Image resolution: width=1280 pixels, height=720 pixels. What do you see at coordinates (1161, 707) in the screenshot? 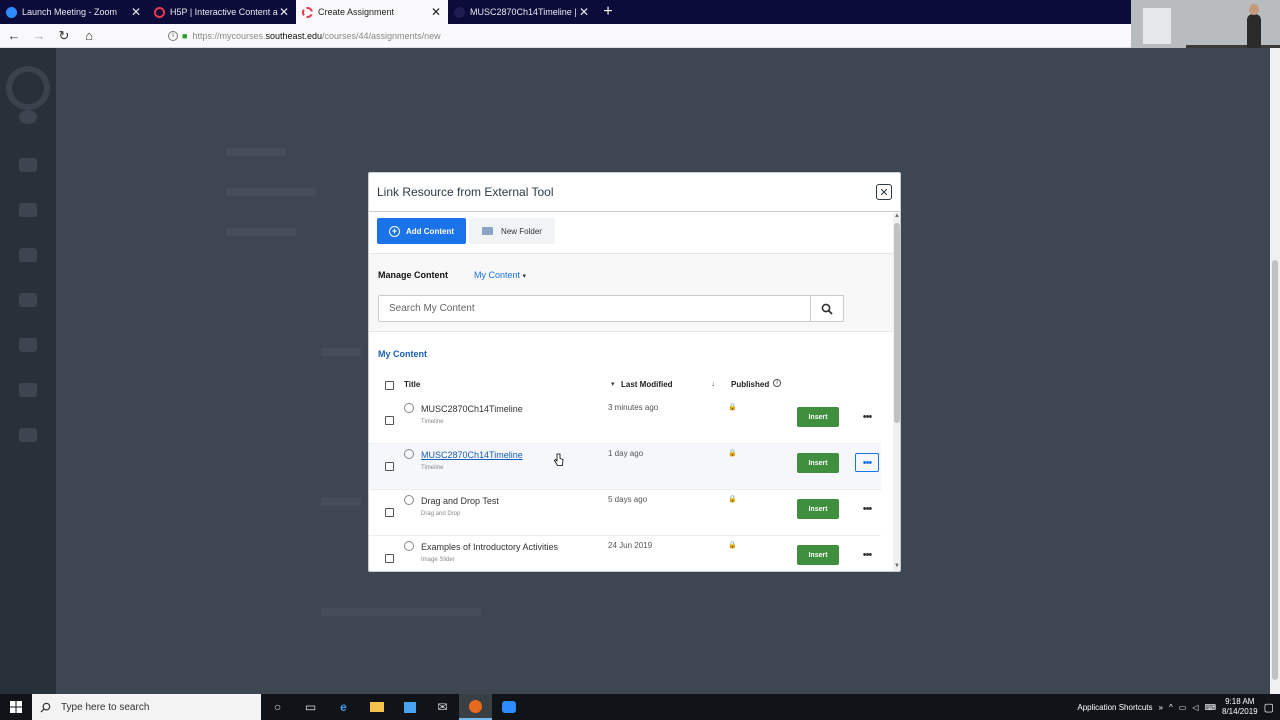
I see `expand-chevron-icon: »` at bounding box center [1161, 707].